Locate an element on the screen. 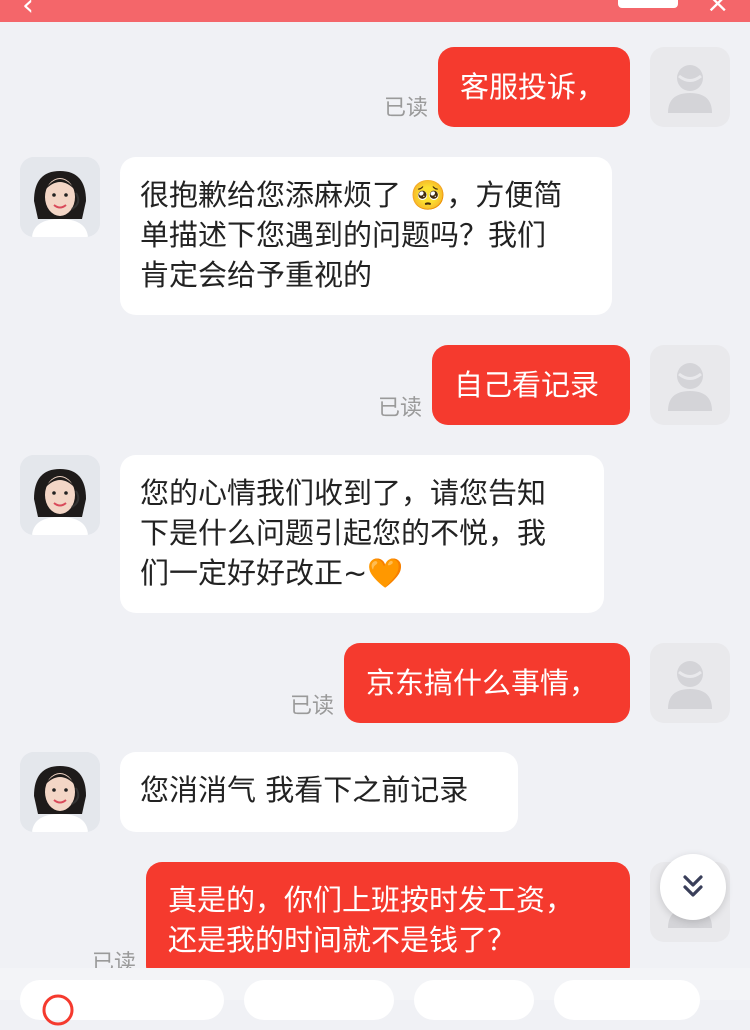  message-text: 客服投诉， is located at coordinates (533, 87).